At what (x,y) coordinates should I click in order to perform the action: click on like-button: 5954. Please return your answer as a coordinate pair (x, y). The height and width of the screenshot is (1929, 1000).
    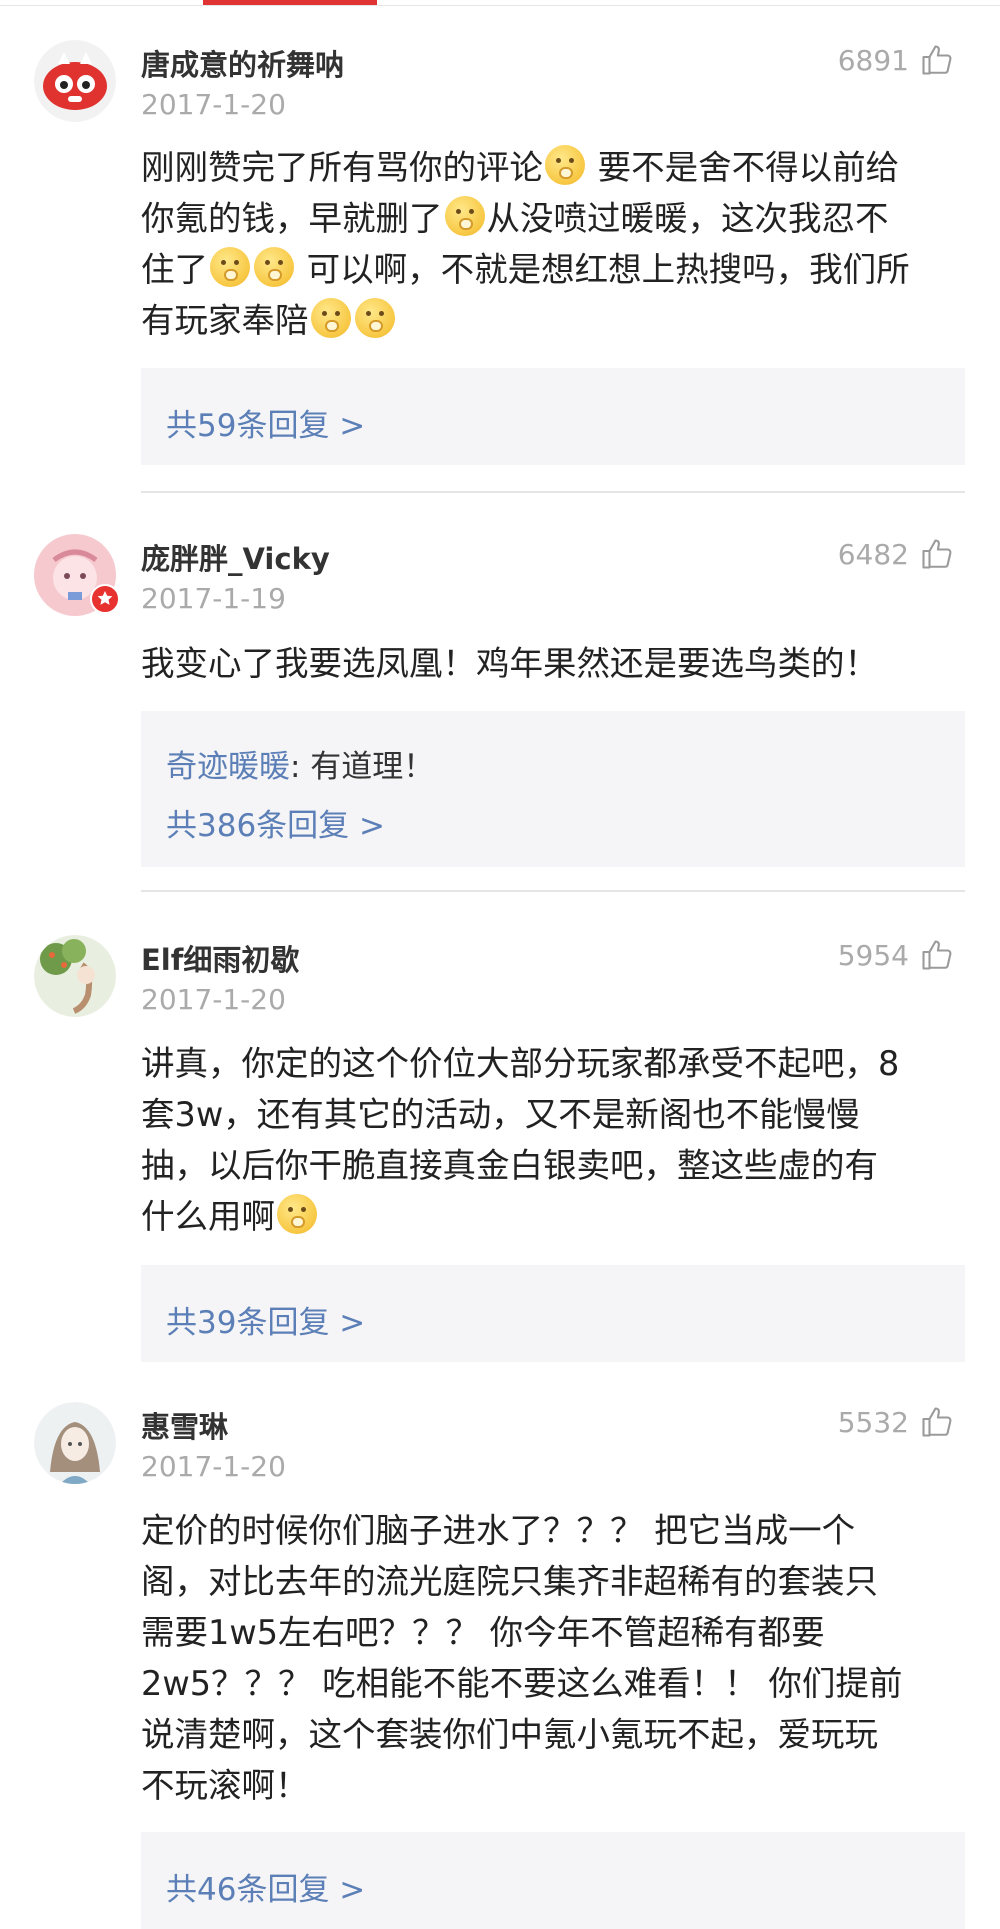
    Looking at the image, I should click on (896, 955).